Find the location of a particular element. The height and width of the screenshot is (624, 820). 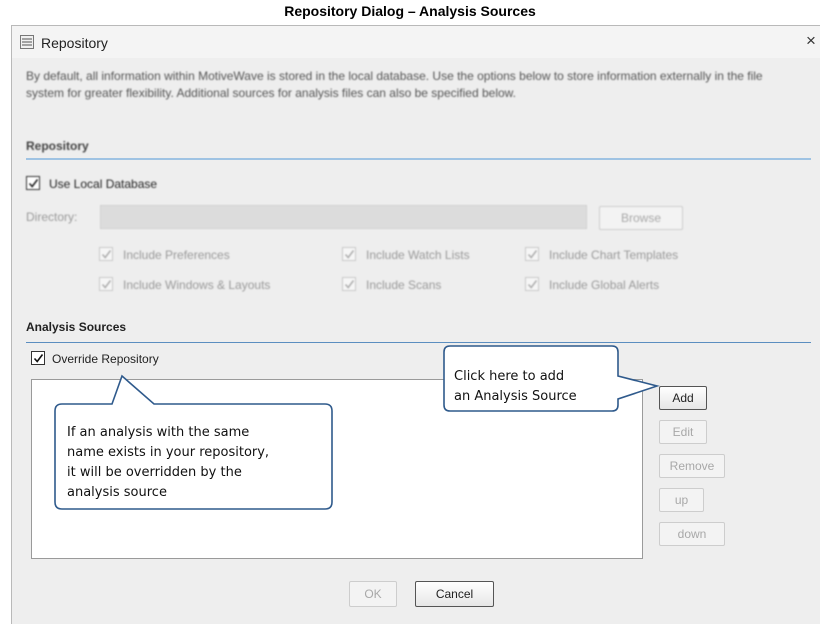

override-hint-line-3: it will be overridden by the is located at coordinates (154, 472).